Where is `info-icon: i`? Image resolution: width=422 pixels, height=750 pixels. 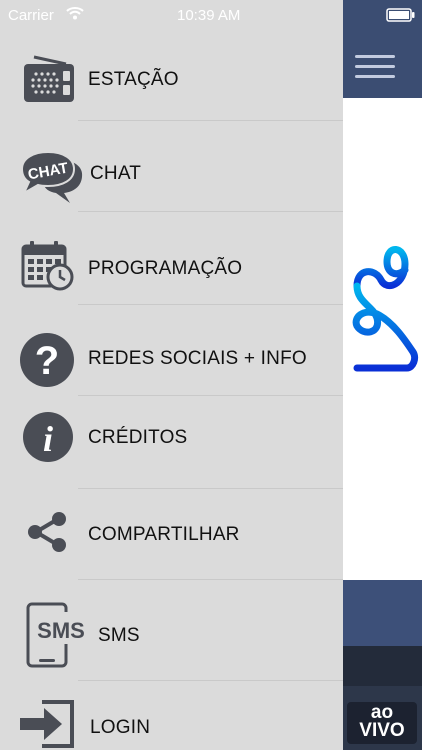 info-icon: i is located at coordinates (48, 437).